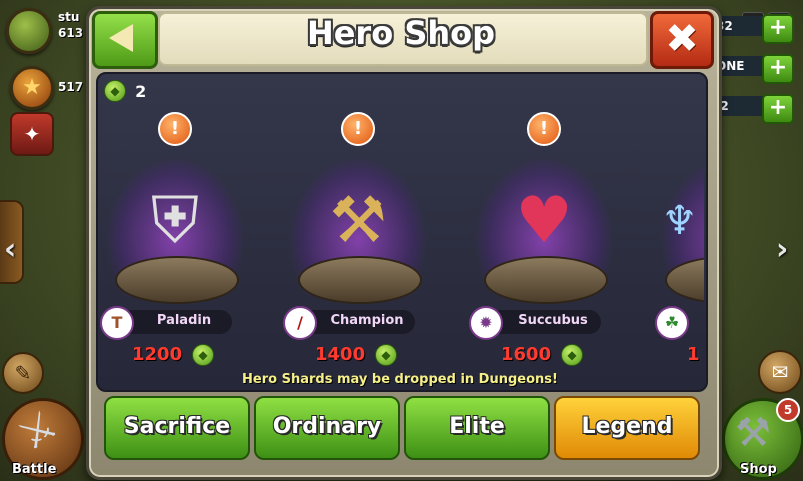  Describe the element at coordinates (327, 428) in the screenshot. I see `tab-ordinary: Ordinary` at that location.